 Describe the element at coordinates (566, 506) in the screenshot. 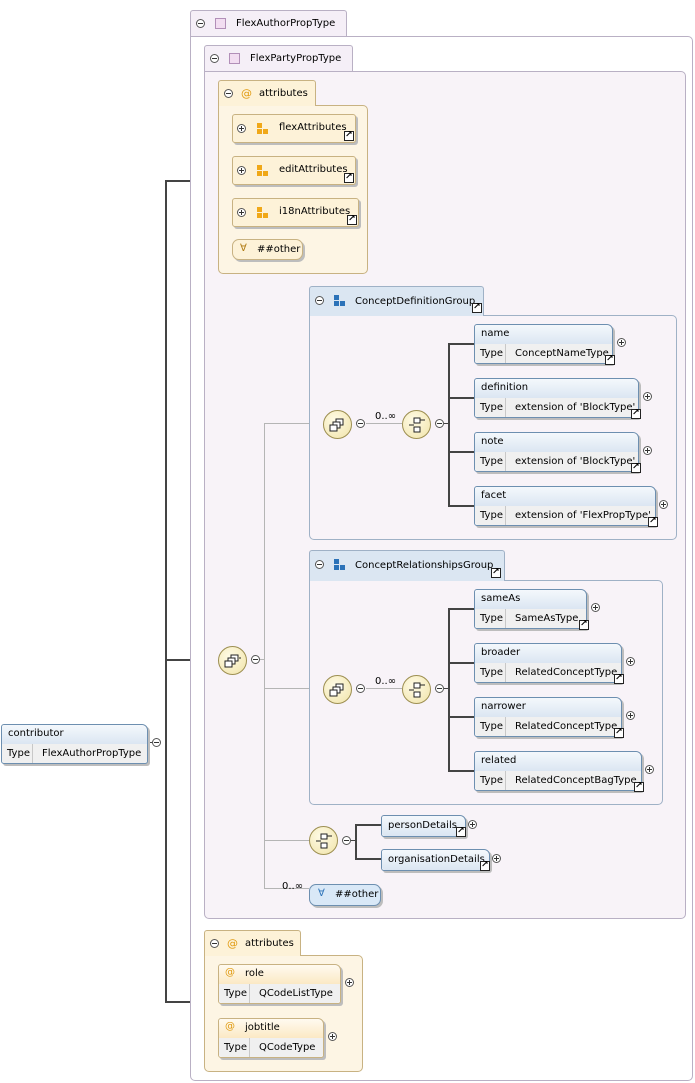

I see `element-facet: facet Type extension of 'FlexPropType'` at that location.